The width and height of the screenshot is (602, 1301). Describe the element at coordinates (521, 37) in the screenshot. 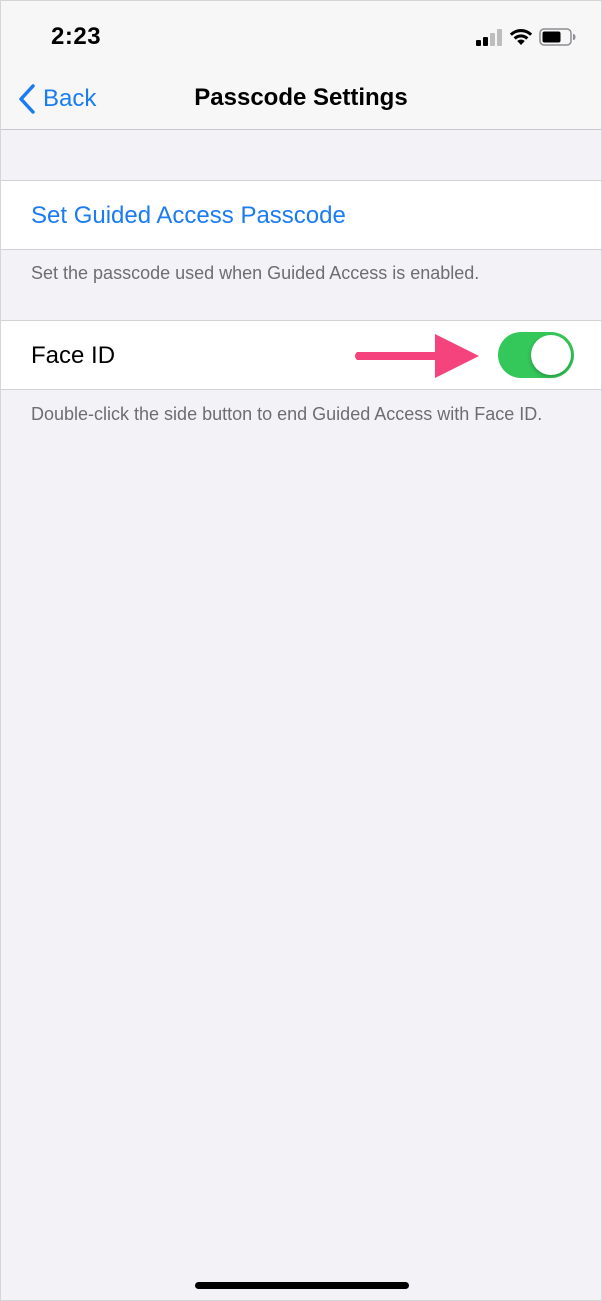

I see `wifi-icon` at that location.